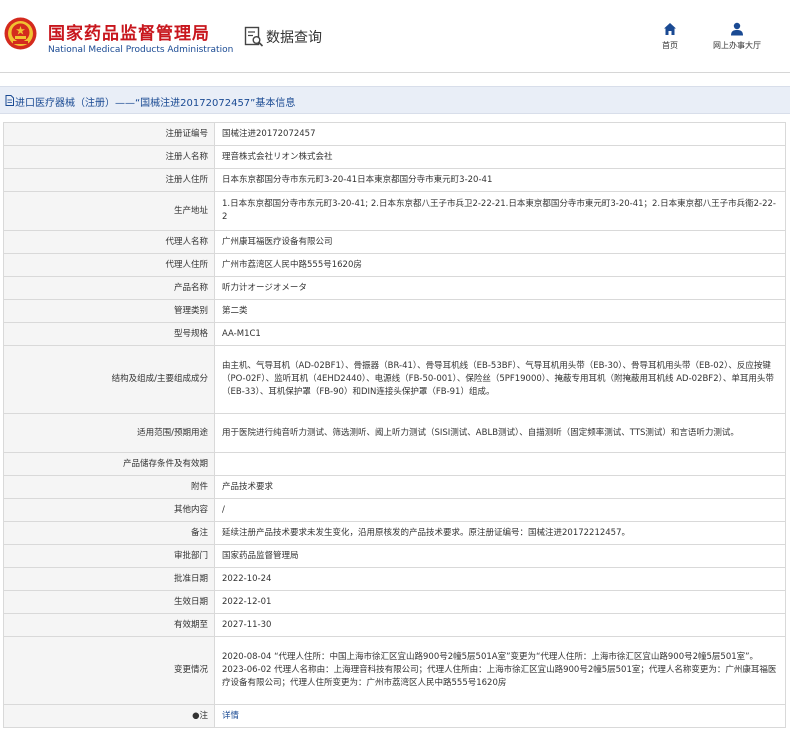  Describe the element at coordinates (500, 334) in the screenshot. I see `row-value: AA-M1C1` at that location.